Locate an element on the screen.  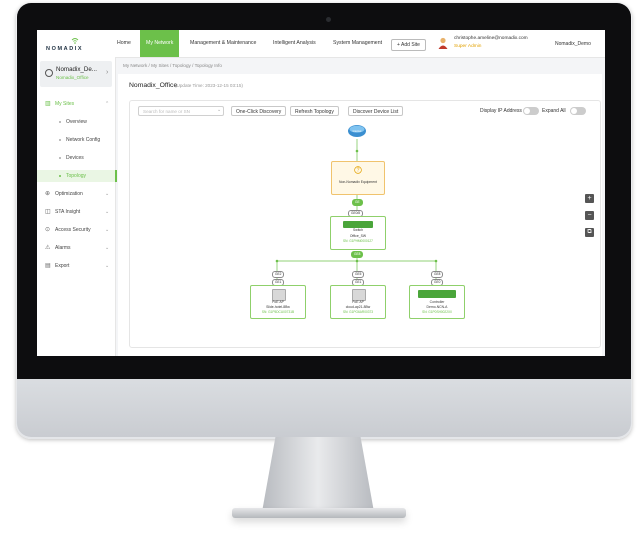
building-icon: ▥ is located at coordinates (48, 104).